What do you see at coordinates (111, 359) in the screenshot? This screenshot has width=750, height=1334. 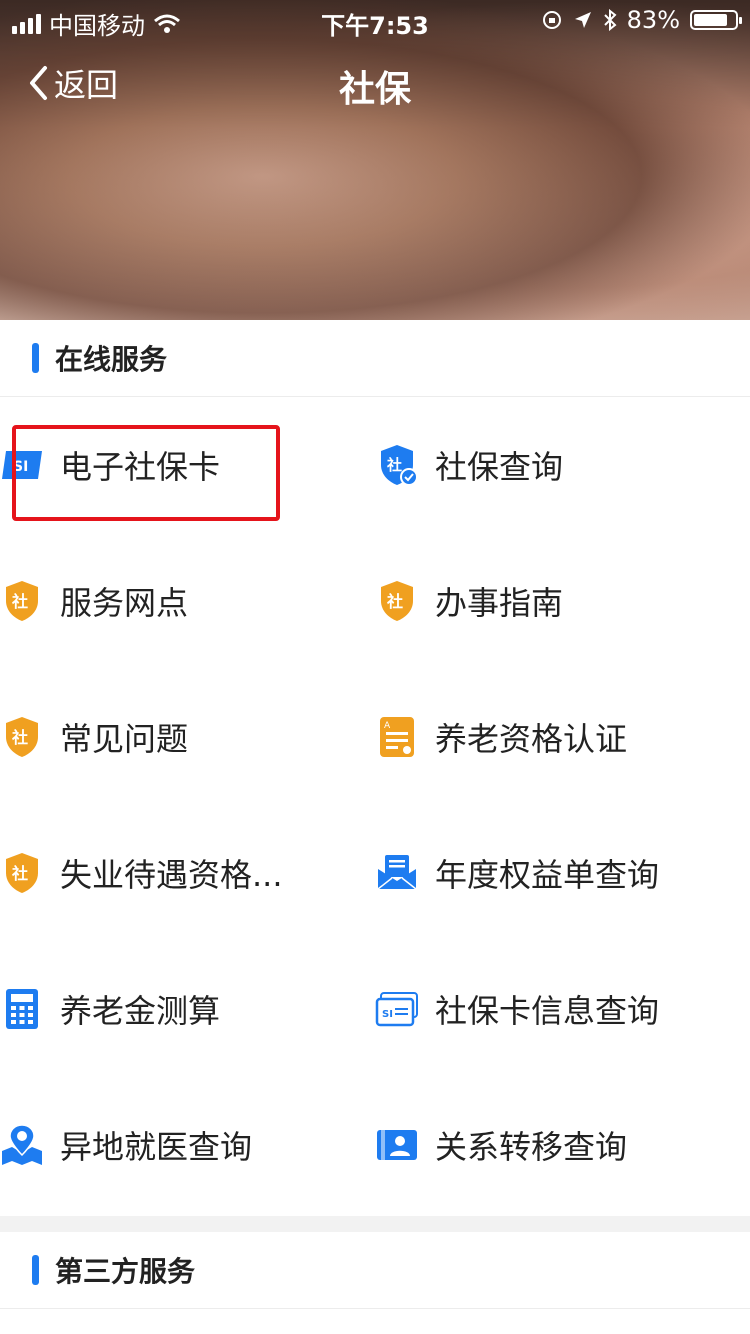 I see `section-title: 在线服务` at bounding box center [111, 359].